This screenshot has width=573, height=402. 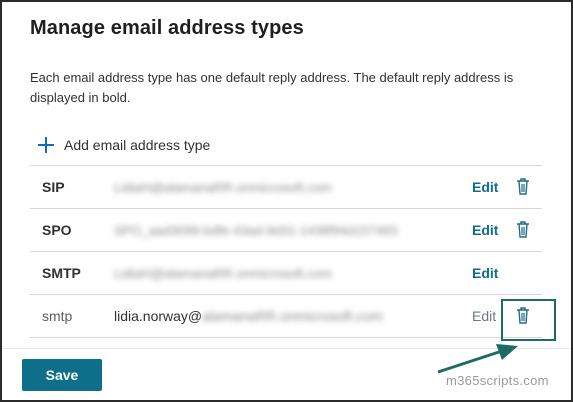 What do you see at coordinates (61, 273) in the screenshot?
I see `type-cell: SMTP` at bounding box center [61, 273].